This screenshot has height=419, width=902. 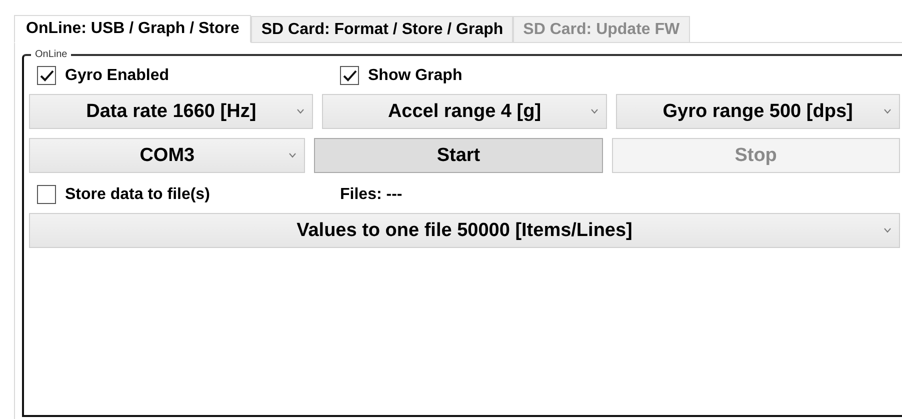 I want to click on checkbox-label: Gyro Enabled, so click(x=117, y=75).